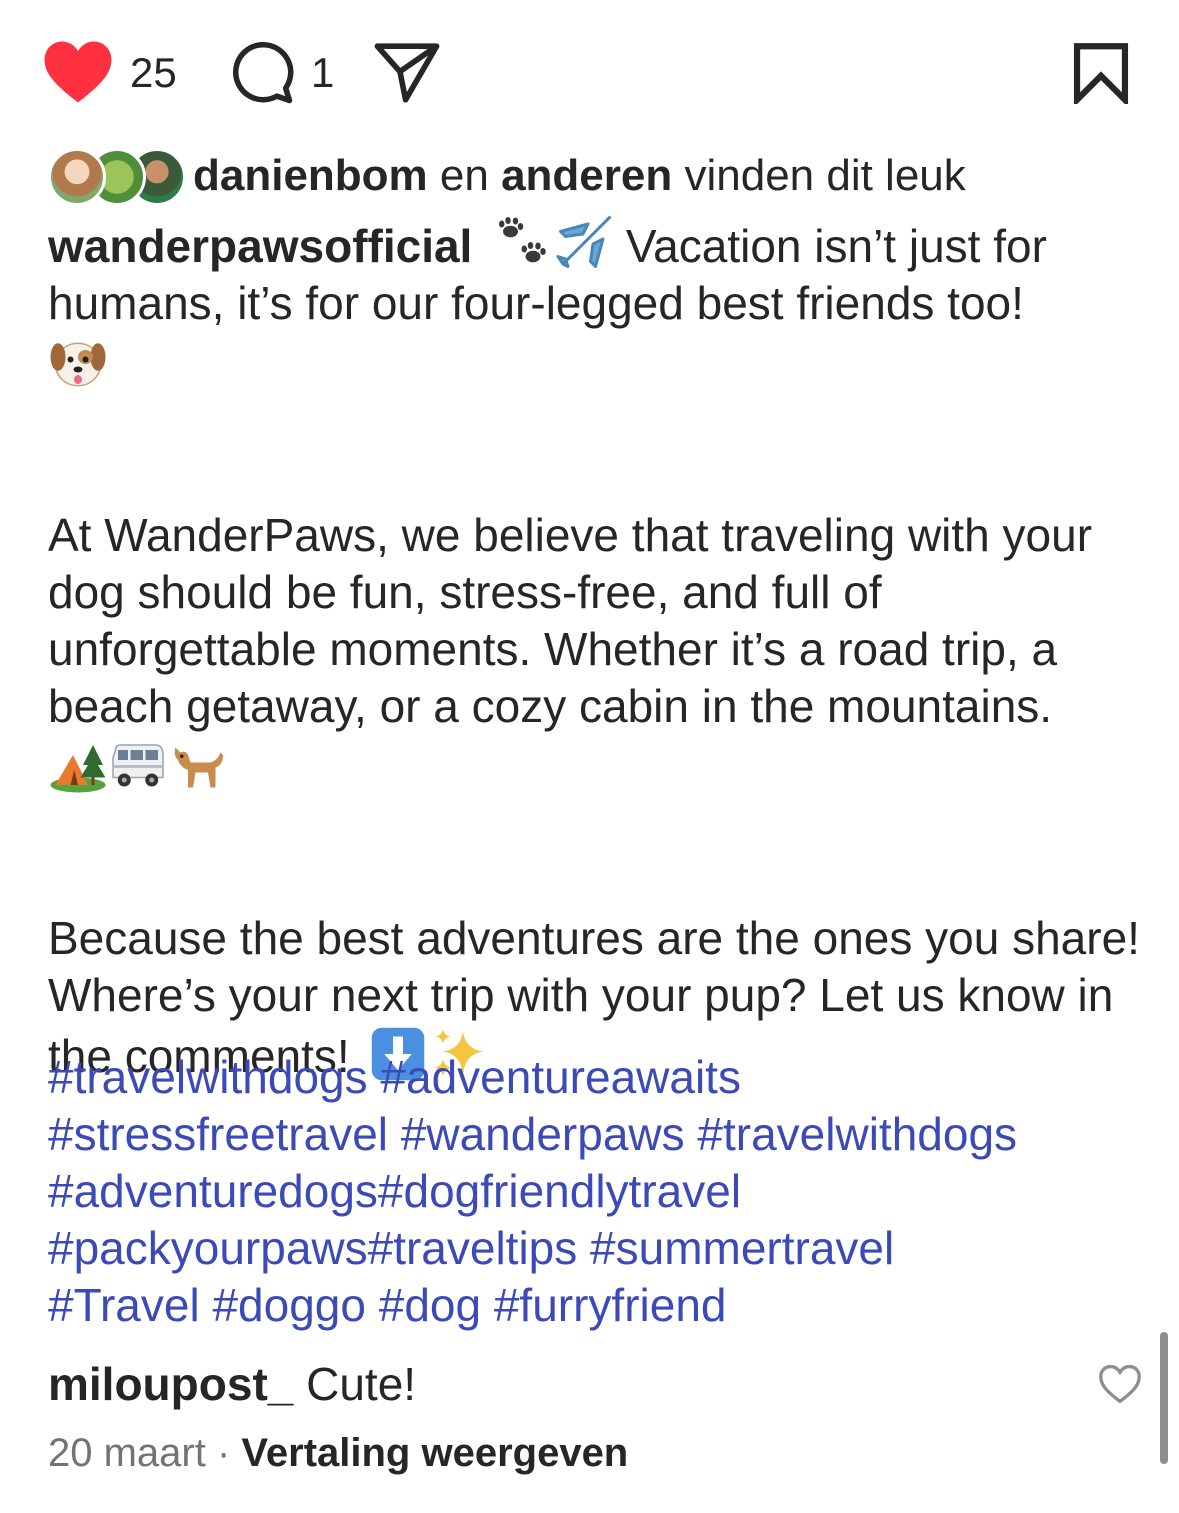  Describe the element at coordinates (127, 1453) in the screenshot. I see `comment-date: 20 maart` at that location.